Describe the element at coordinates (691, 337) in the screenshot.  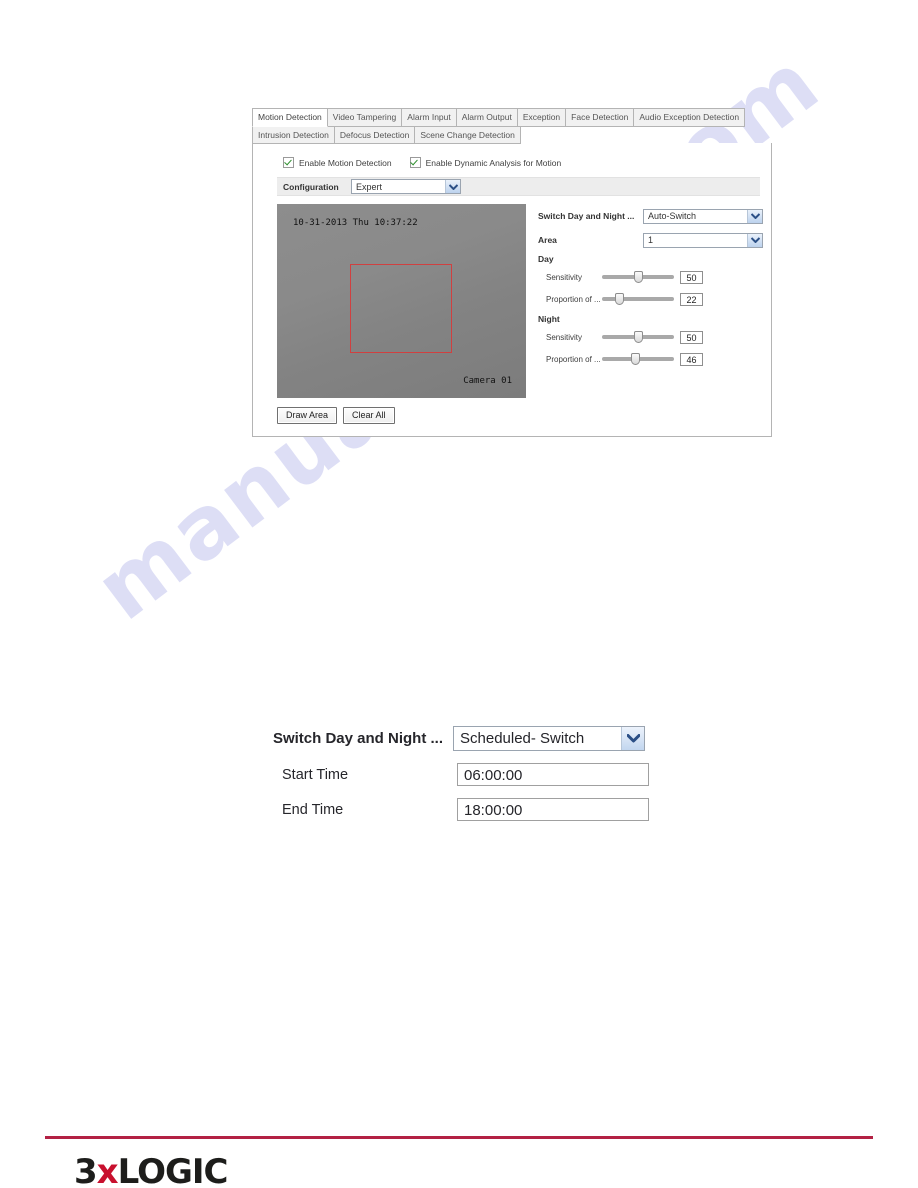
I see `night-sensitivity-value: 50` at that location.